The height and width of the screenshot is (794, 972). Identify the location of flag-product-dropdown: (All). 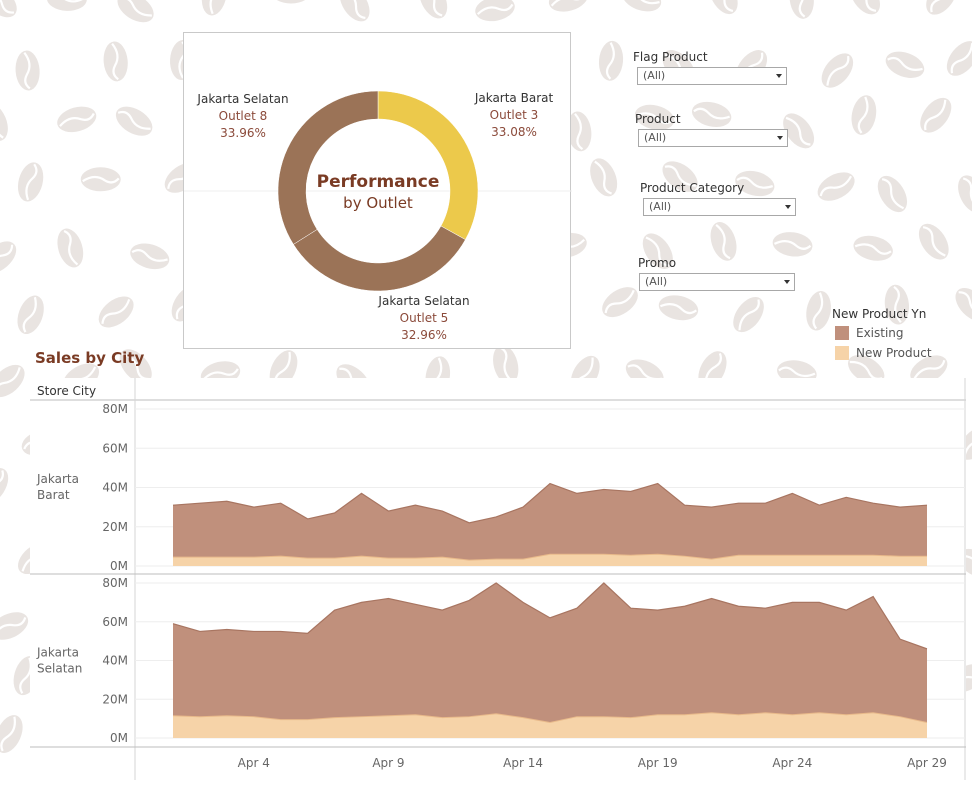
(712, 76).